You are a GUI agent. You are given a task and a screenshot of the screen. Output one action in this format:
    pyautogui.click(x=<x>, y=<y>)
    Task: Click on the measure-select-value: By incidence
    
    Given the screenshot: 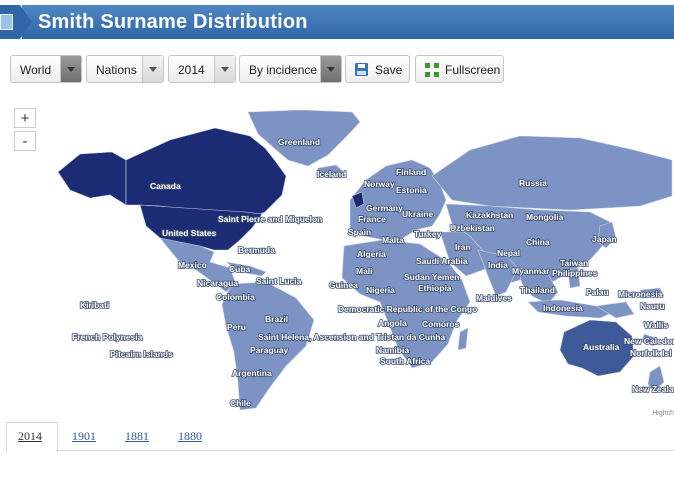 What is the action you would take?
    pyautogui.click(x=283, y=70)
    